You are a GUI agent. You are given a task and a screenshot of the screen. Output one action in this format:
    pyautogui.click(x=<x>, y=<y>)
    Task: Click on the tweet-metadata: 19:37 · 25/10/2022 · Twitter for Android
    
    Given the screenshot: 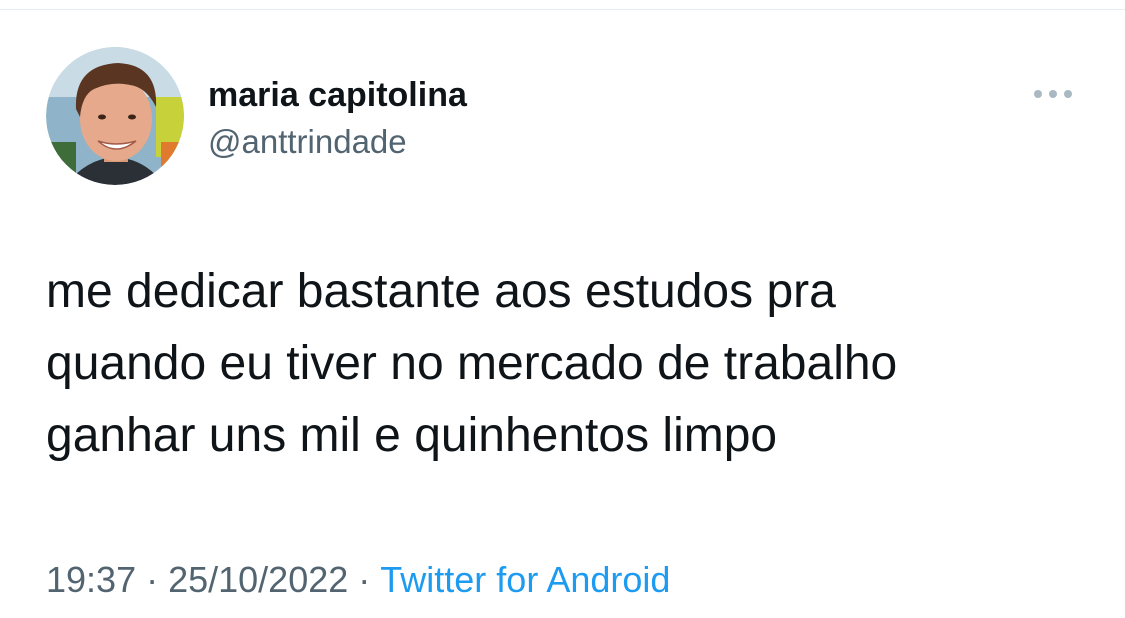 What is the action you would take?
    pyautogui.click(x=358, y=580)
    